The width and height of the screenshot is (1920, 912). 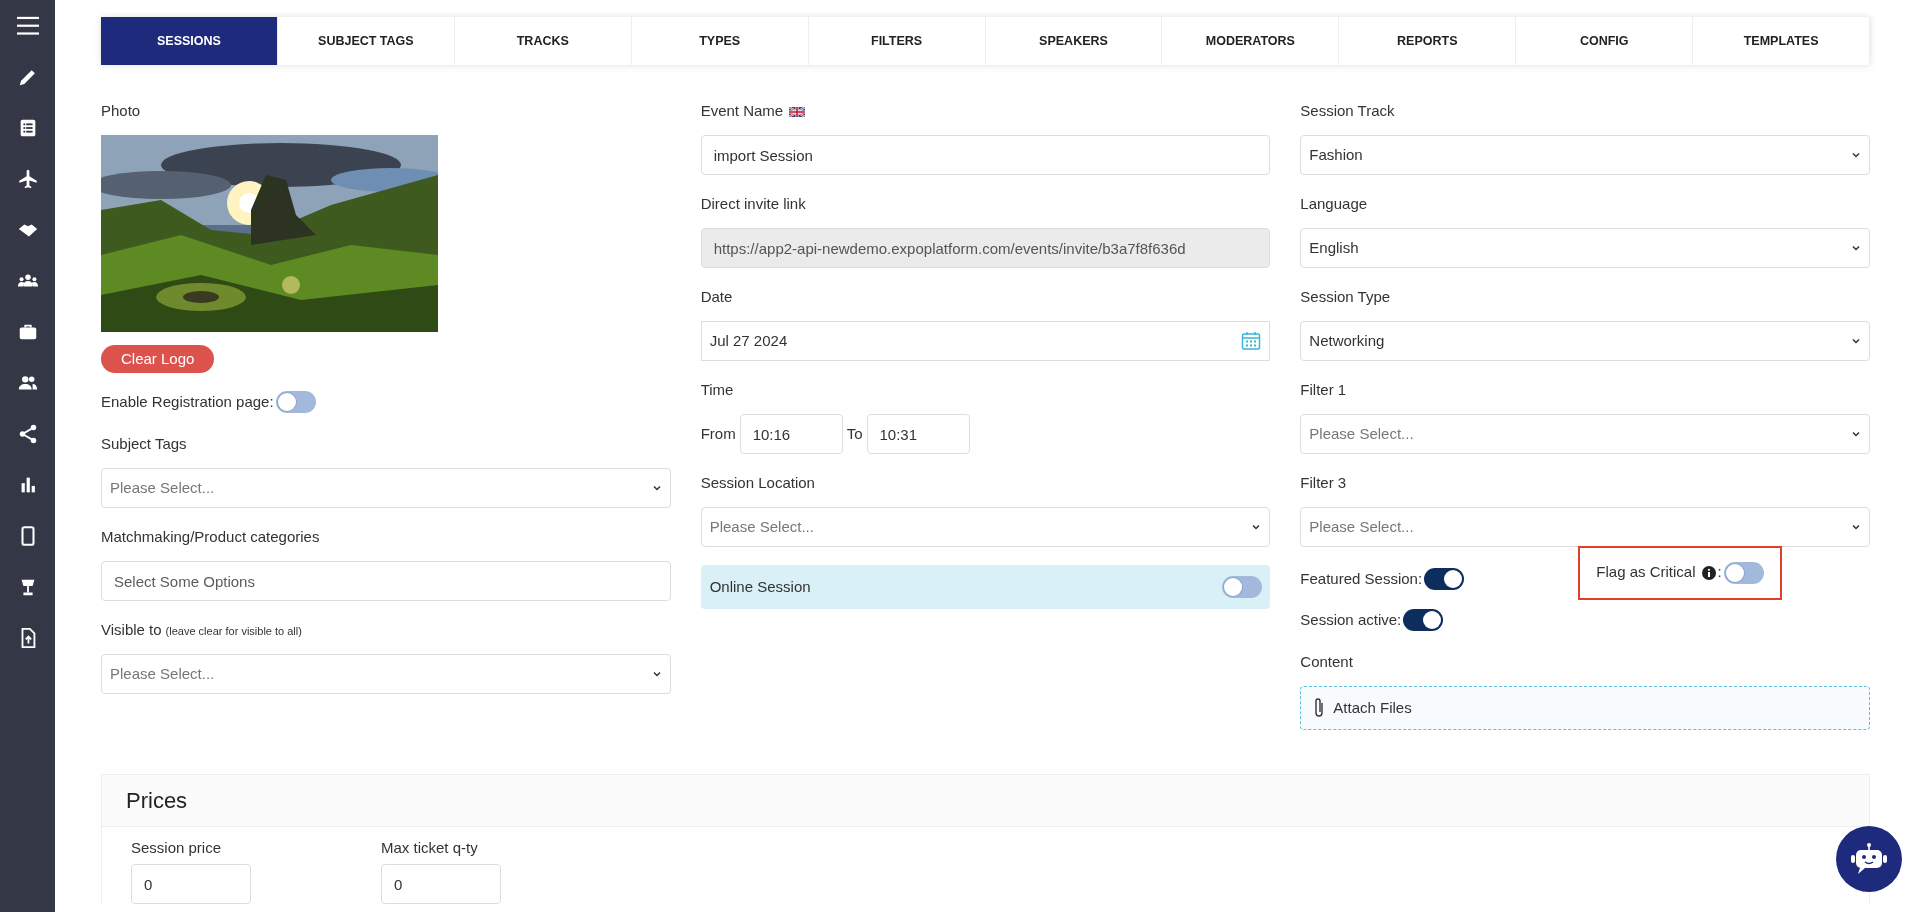 What do you see at coordinates (1347, 111) in the screenshot?
I see `field-label: Session Track` at bounding box center [1347, 111].